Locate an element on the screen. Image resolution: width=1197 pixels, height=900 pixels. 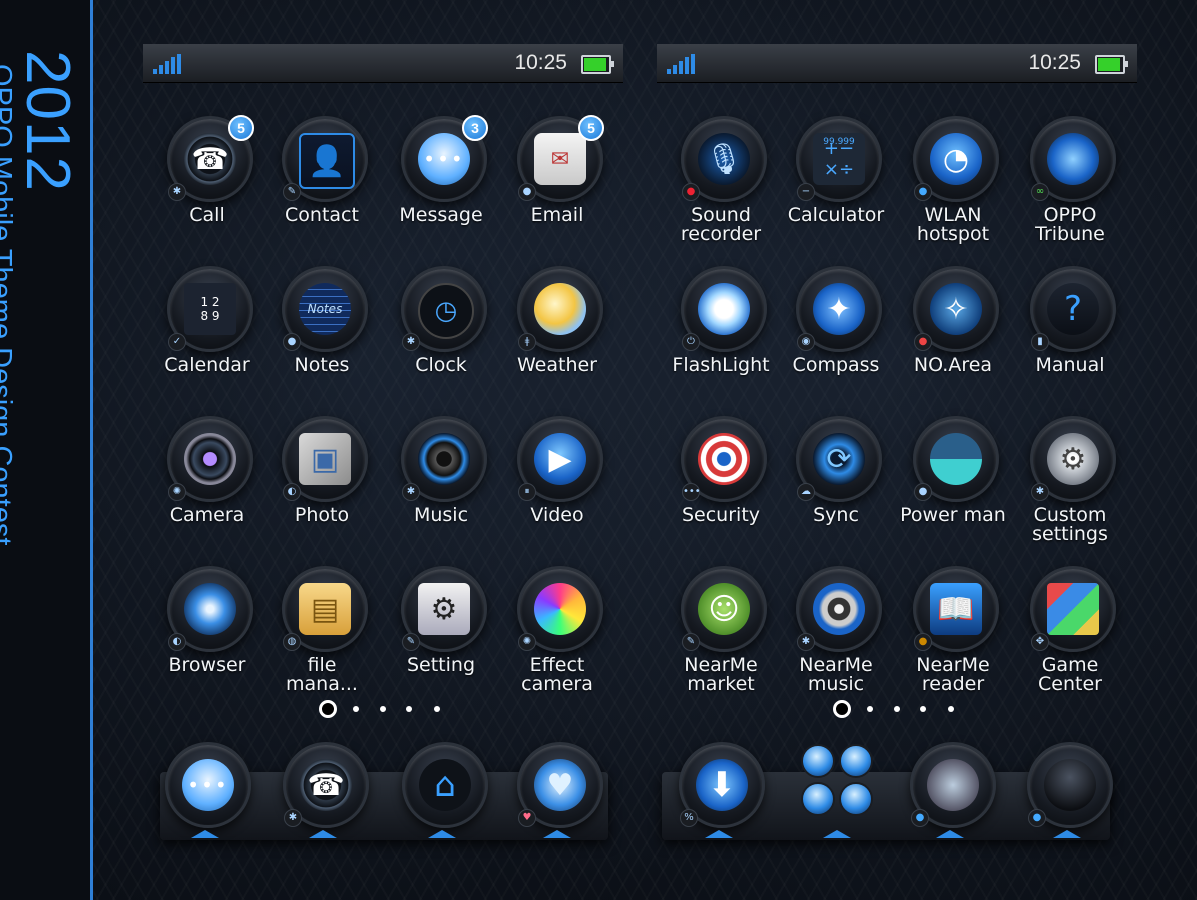
question-book-icon: ? ▮ is located at coordinates (1073, 309).